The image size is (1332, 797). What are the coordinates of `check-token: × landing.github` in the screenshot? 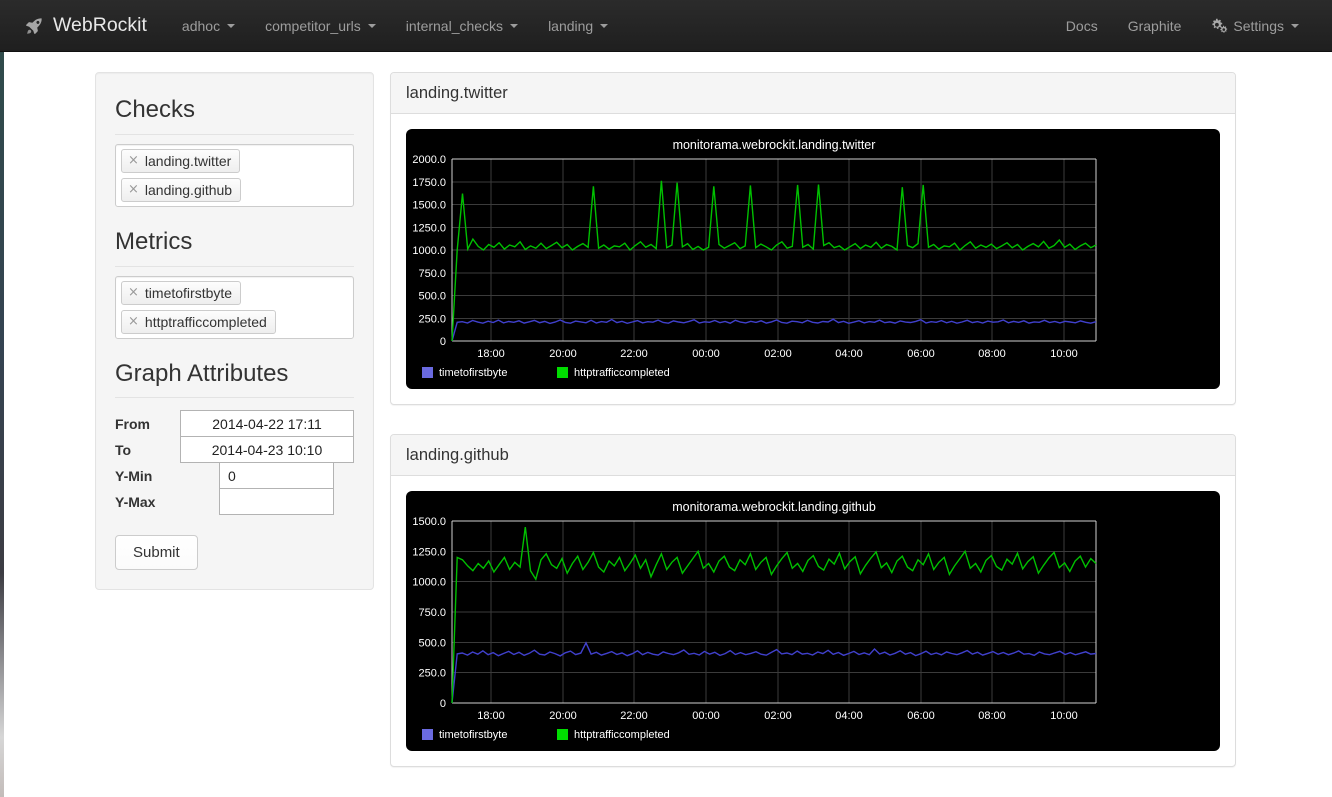 It's located at (181, 189).